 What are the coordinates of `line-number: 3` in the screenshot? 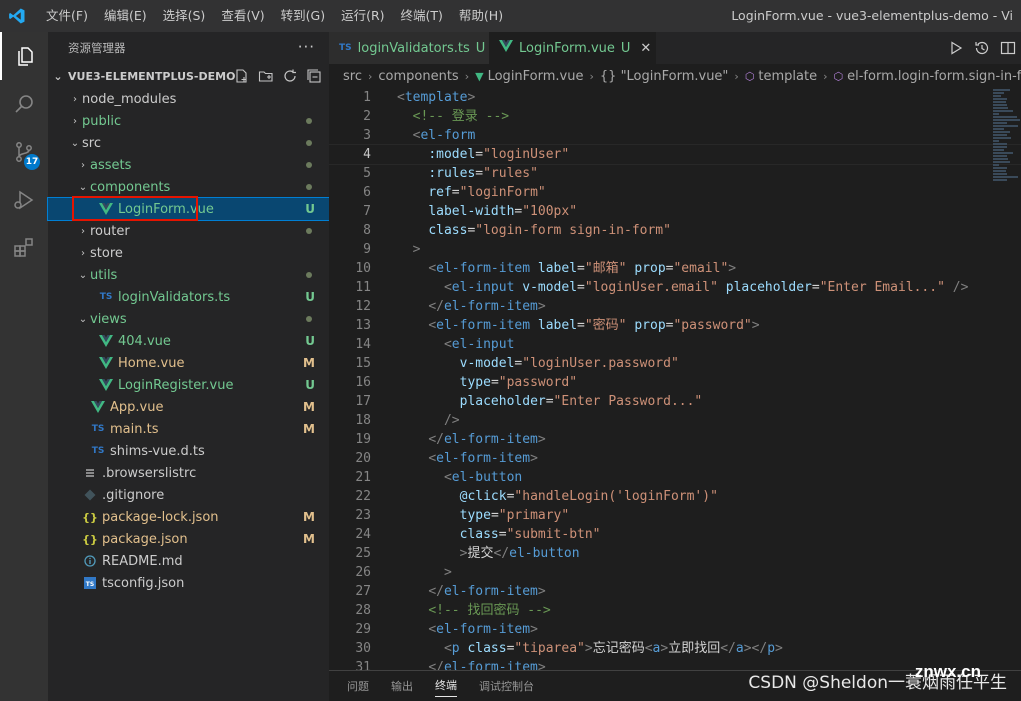 It's located at (367, 135).